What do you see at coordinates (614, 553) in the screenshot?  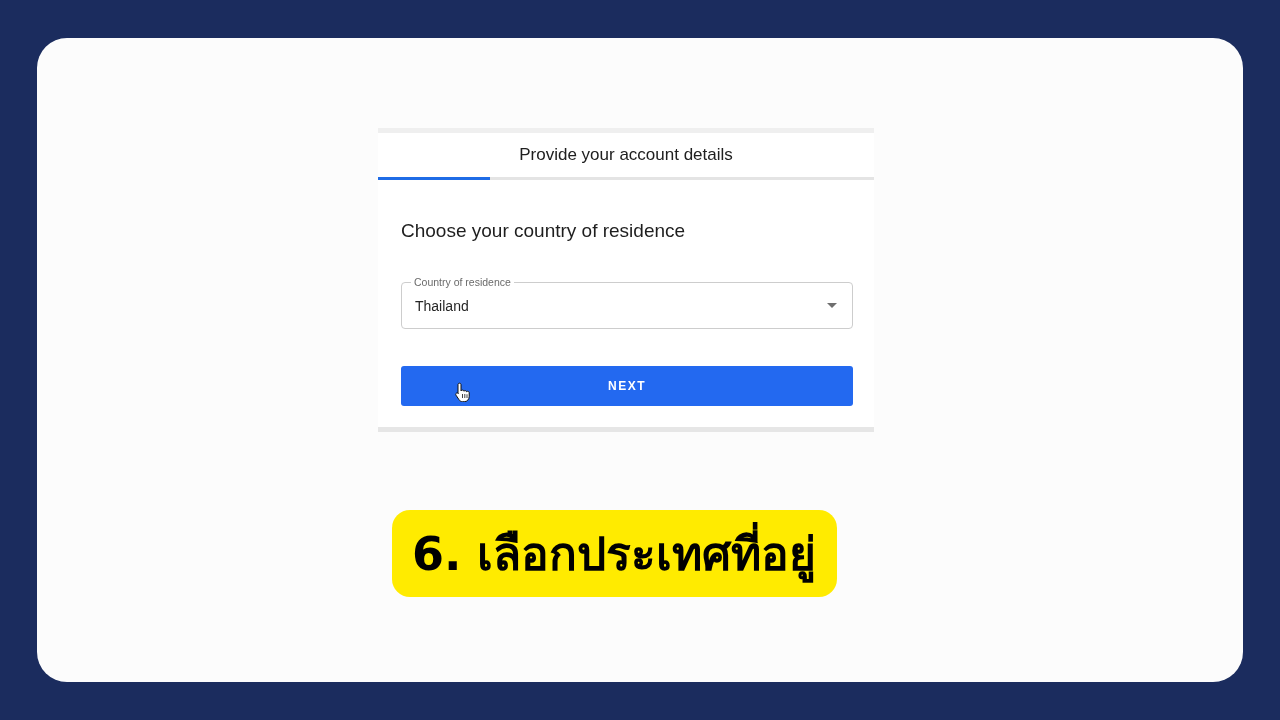 I see `caption-label: 6. เลือกประเทศที่อยู่` at bounding box center [614, 553].